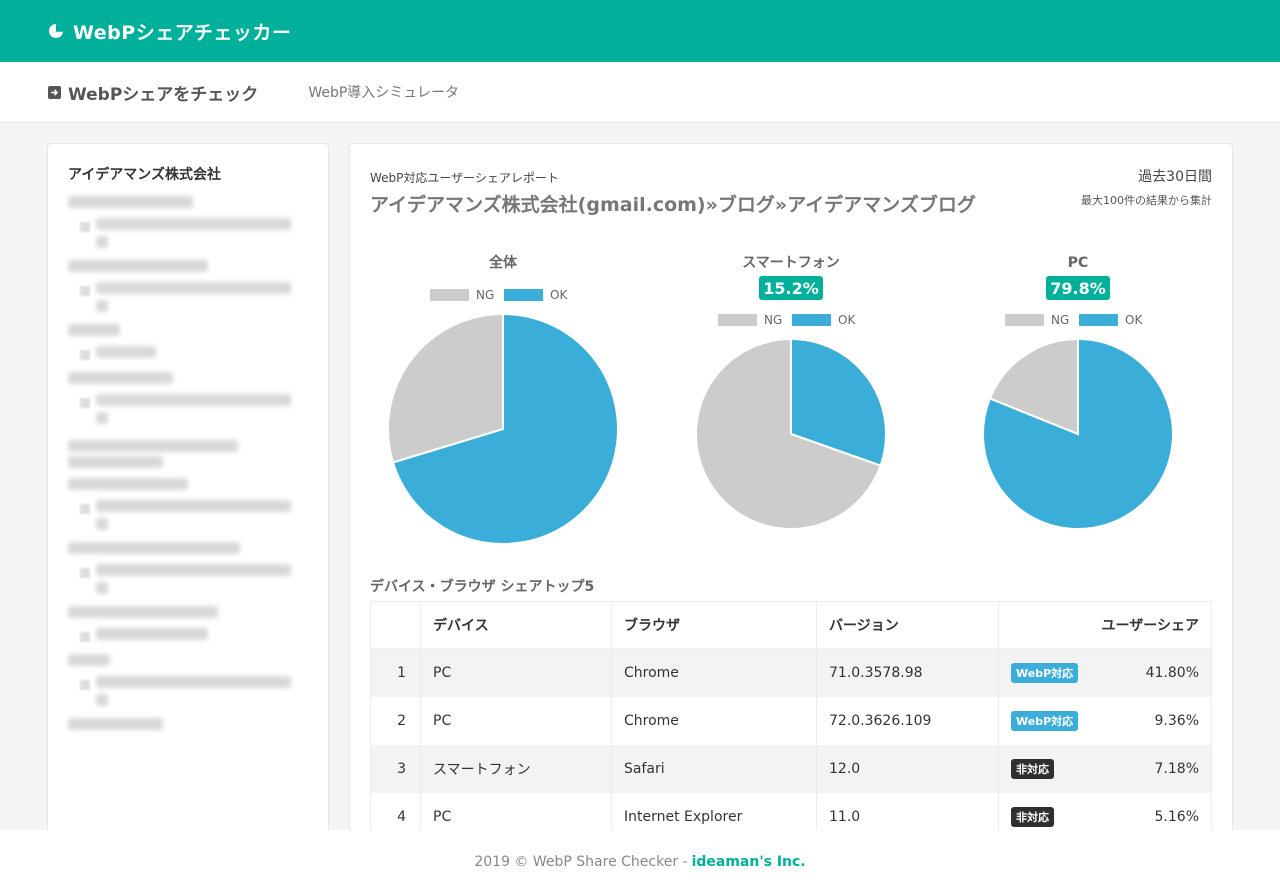  I want to click on chart-title: 全体, so click(503, 262).